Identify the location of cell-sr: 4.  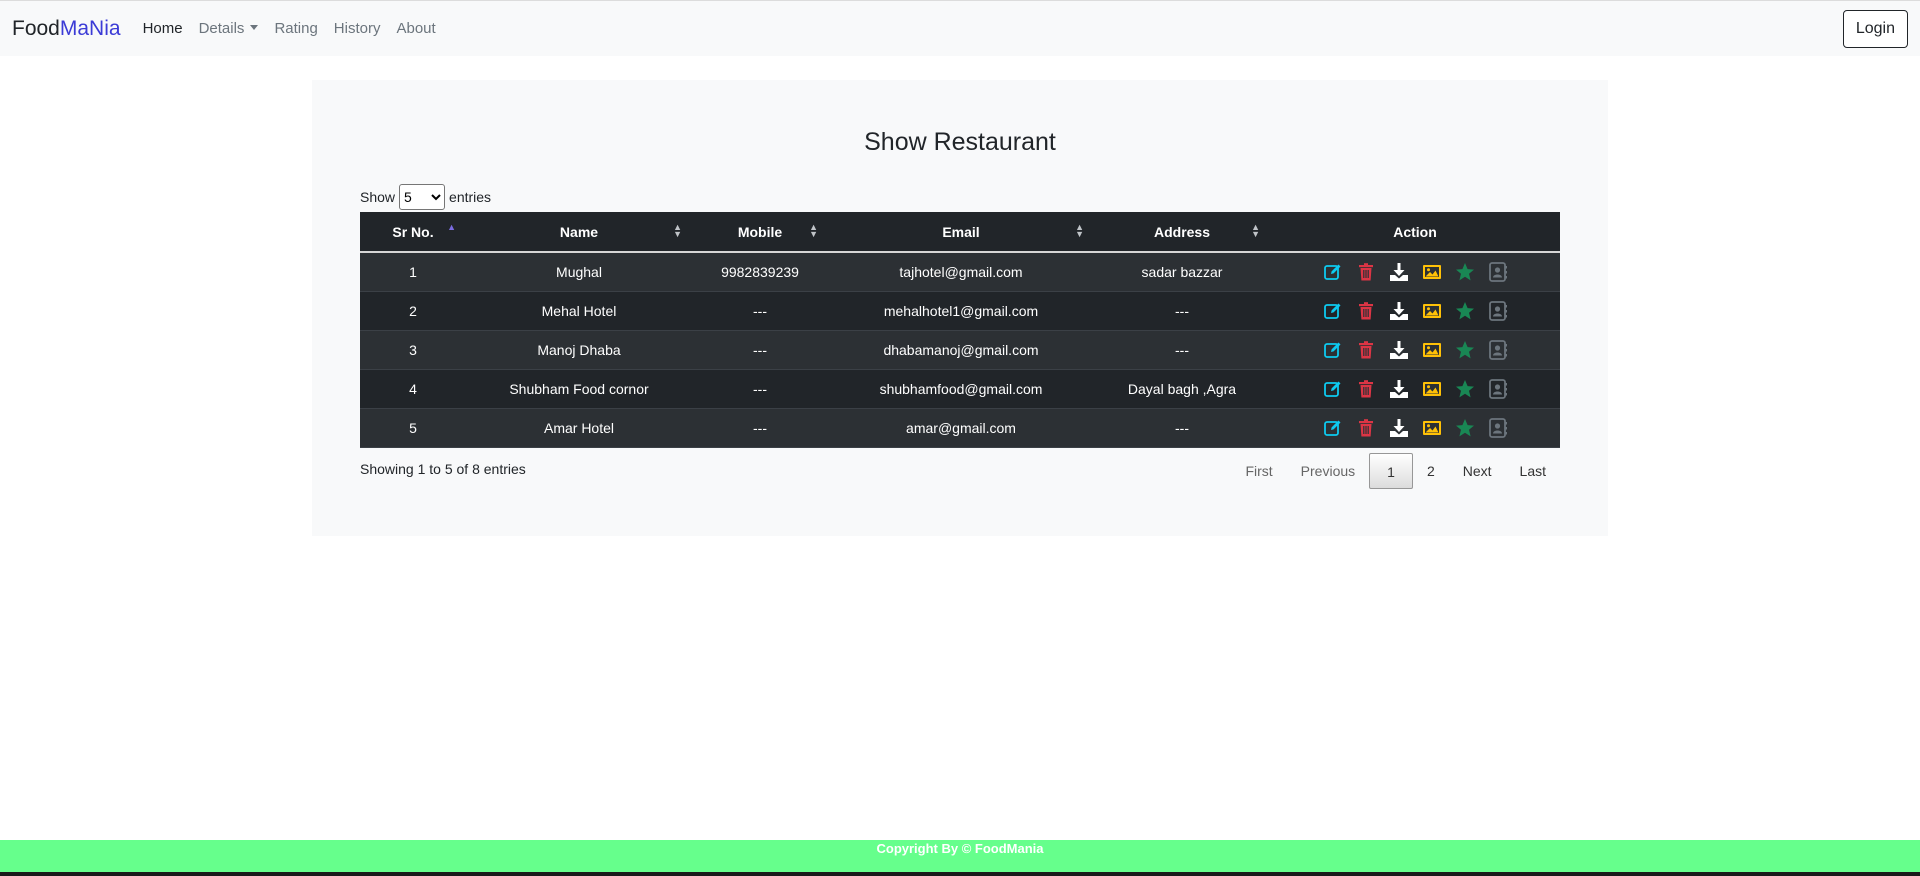
(413, 389).